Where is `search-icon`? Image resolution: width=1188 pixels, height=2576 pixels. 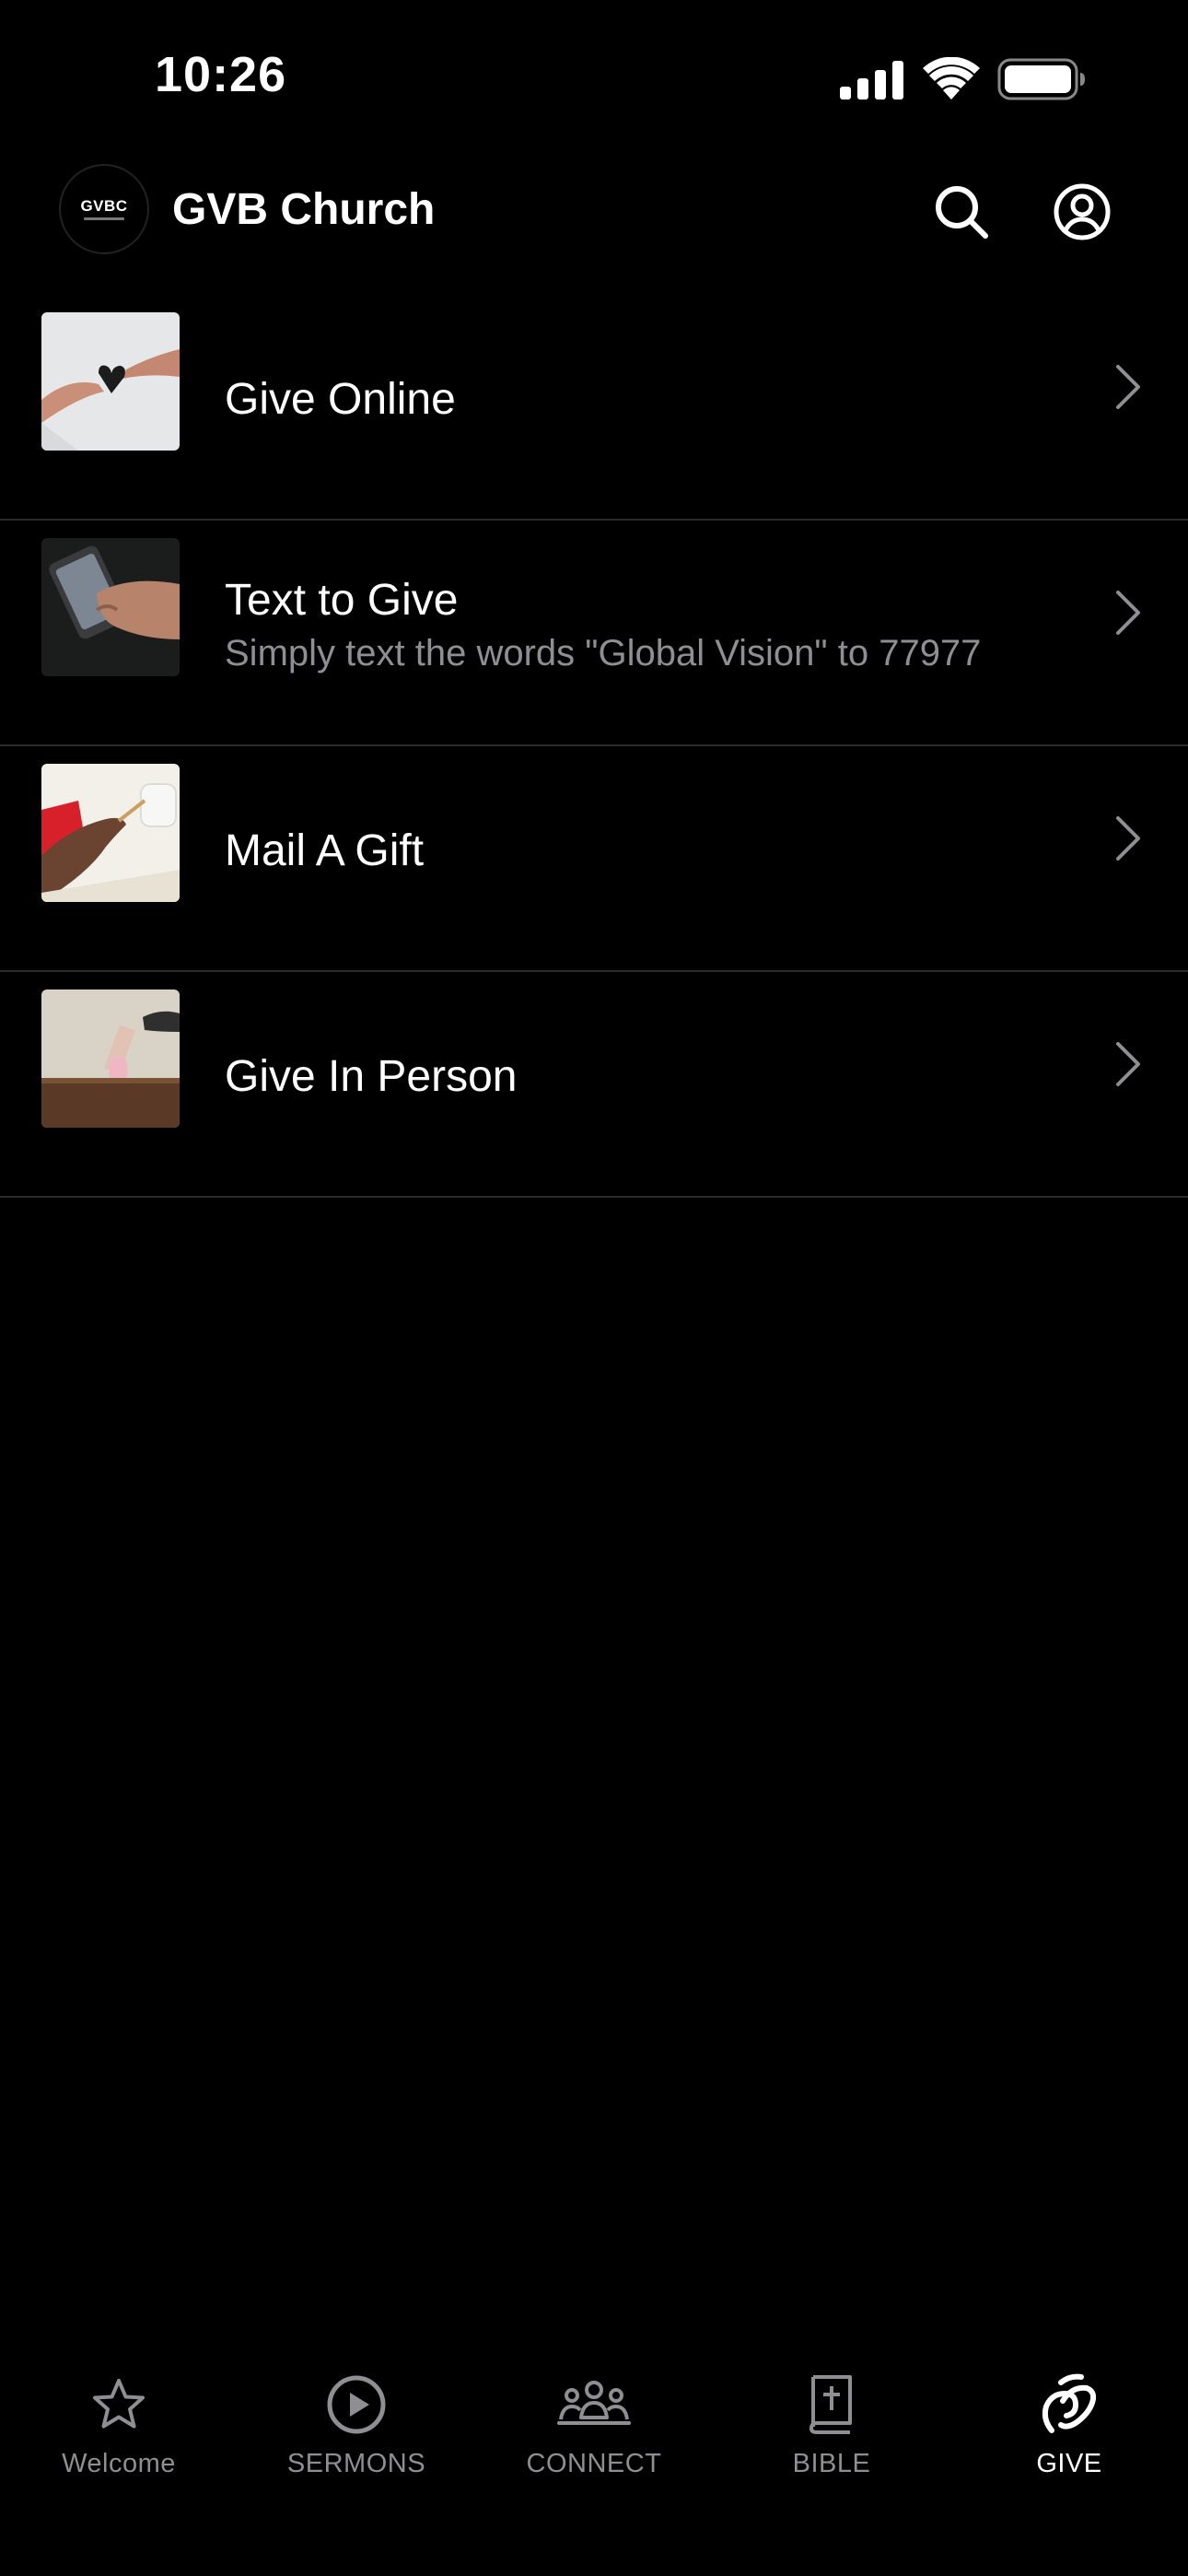 search-icon is located at coordinates (962, 212).